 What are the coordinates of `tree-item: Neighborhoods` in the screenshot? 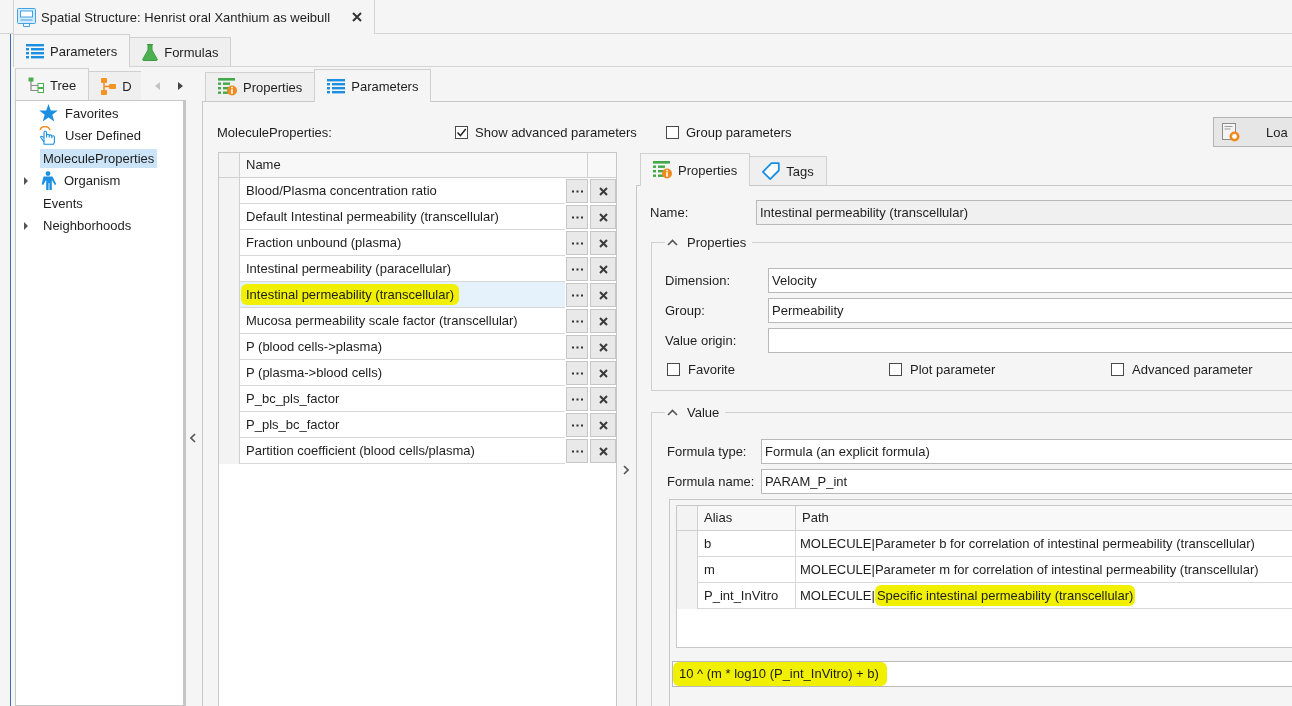 It's located at (87, 226).